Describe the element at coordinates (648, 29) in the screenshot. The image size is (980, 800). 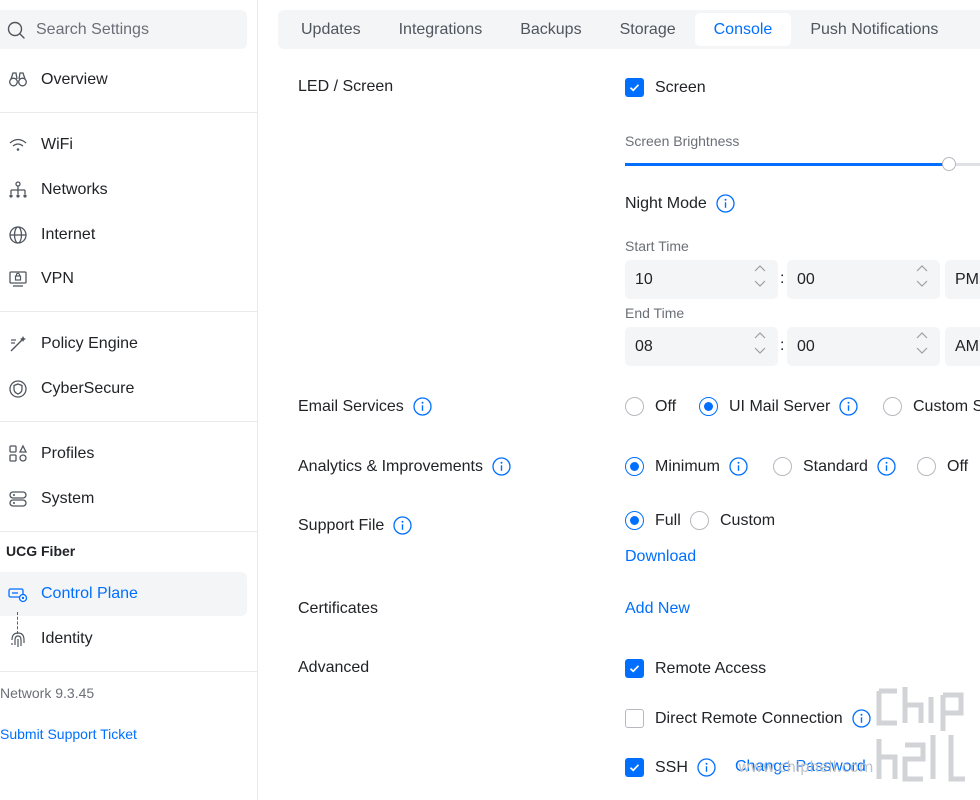
I see `tab-storage: Storage` at that location.